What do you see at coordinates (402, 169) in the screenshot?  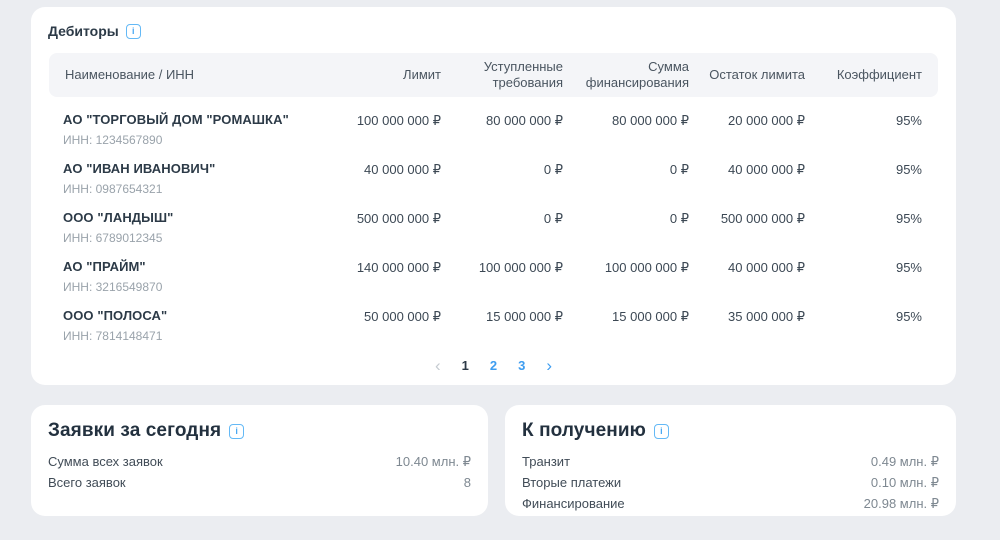 I see `limit-value: 40 000 000 ₽` at bounding box center [402, 169].